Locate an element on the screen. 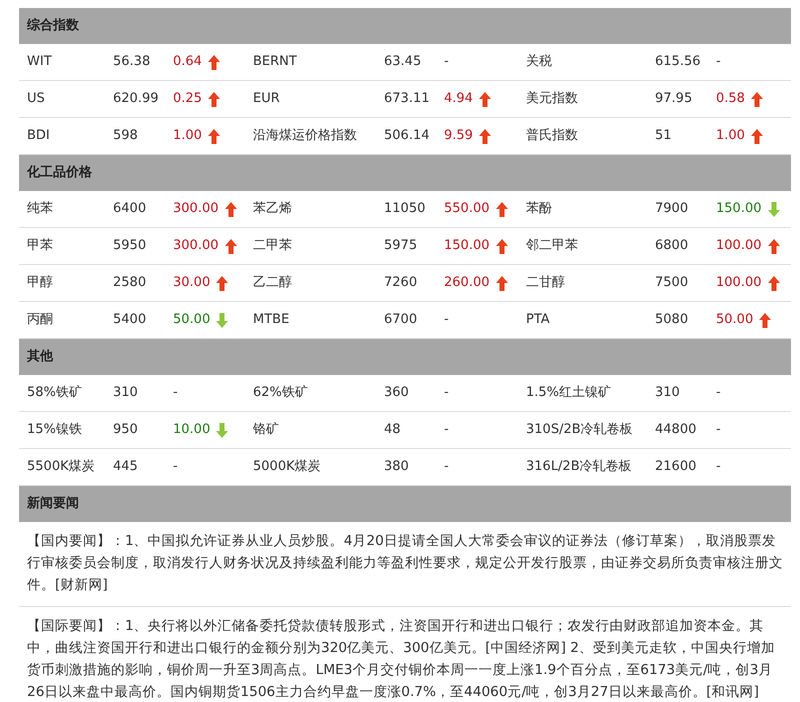 The height and width of the screenshot is (702, 800). news-paragraph: 【国际要闻】：1、央行将以外汇储备委托贷款债转股形式，注资国开行和进出口银行；农发行由财政部追加资本金。其中，曲线注资国开行和进出口银行的金额分别为320亿美元、300亿美元。[中国经济网] 2、受到美元走软，中国央行增加货币刺激措施的影响，铜价周一升至3周高点。LME3个月交付铜价本周一一度上涨1.9个百分点，至6173美元/吨，创3月26日以来盘中最高价。国内铜期货1506主力合约早盘一度涨0.7%，至44060元/吨，创3月27日以来最高价。[和讯网] is located at coordinates (401, 659).